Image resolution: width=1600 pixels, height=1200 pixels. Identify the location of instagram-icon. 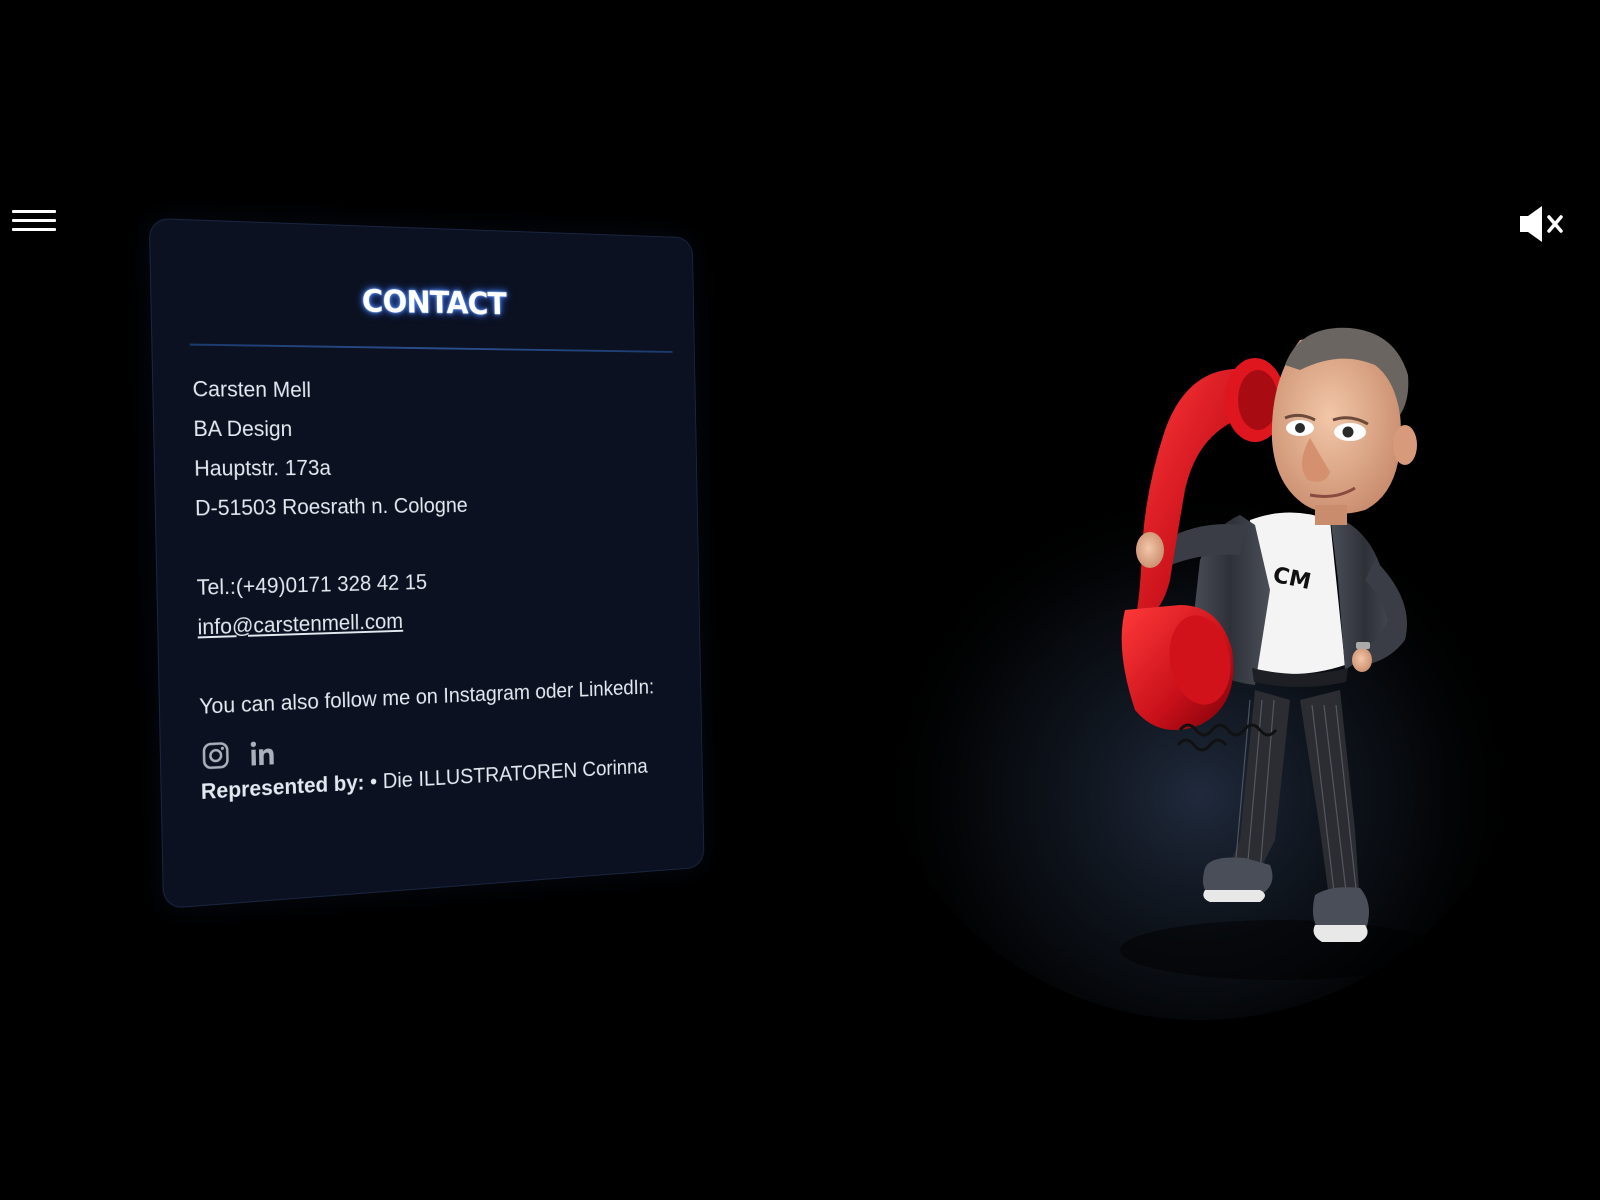
(216, 755).